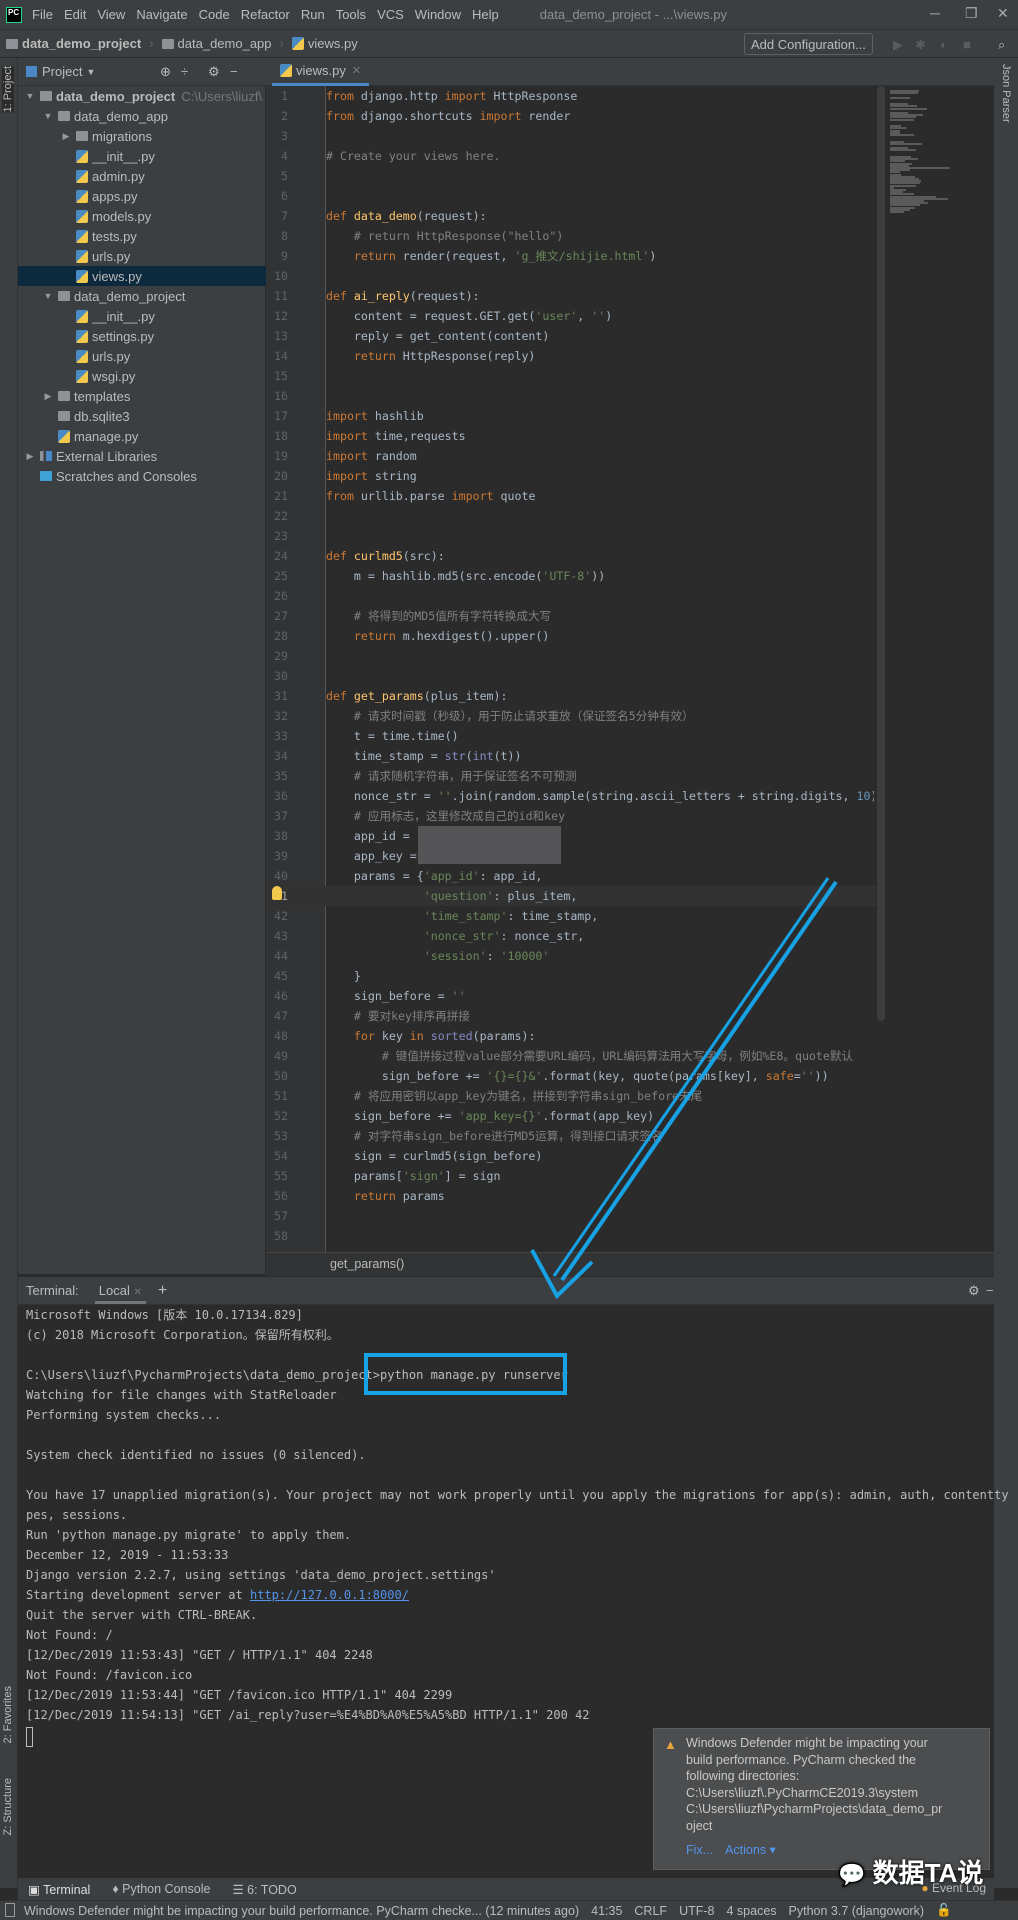 This screenshot has height=1920, width=1018. Describe the element at coordinates (750, 1850) in the screenshot. I see `actions-link: Actions ▾` at that location.